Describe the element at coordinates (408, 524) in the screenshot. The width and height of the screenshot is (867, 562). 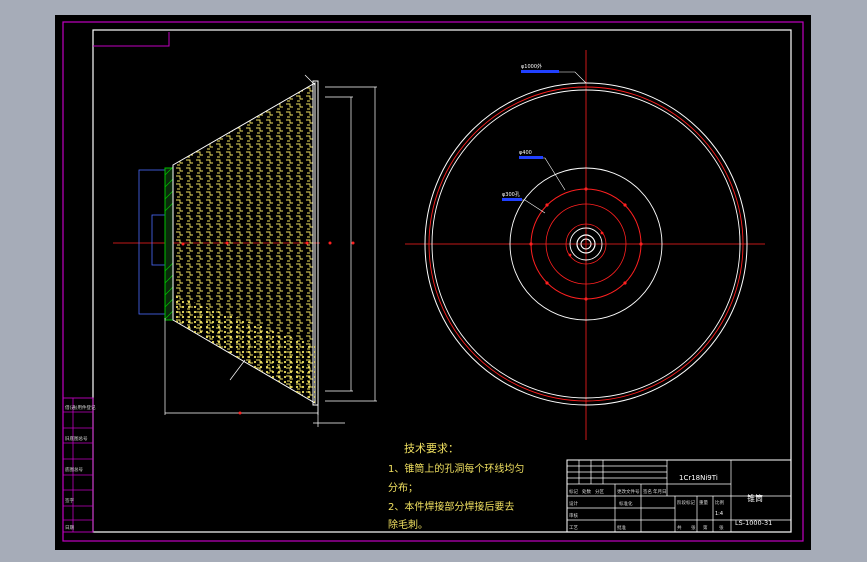
I see `tech-line-4: 除毛刺。` at that location.